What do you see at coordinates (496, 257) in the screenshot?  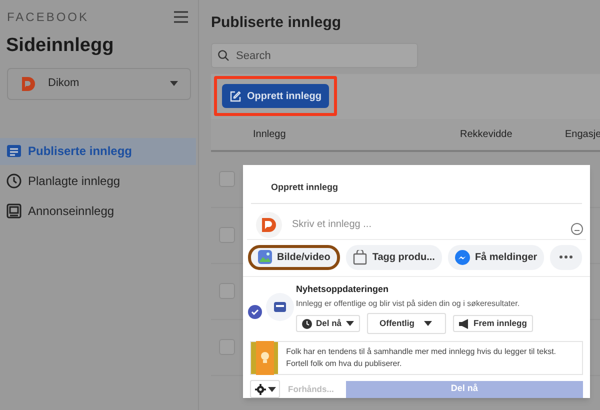 I see `post-option-button: Få meldinger` at bounding box center [496, 257].